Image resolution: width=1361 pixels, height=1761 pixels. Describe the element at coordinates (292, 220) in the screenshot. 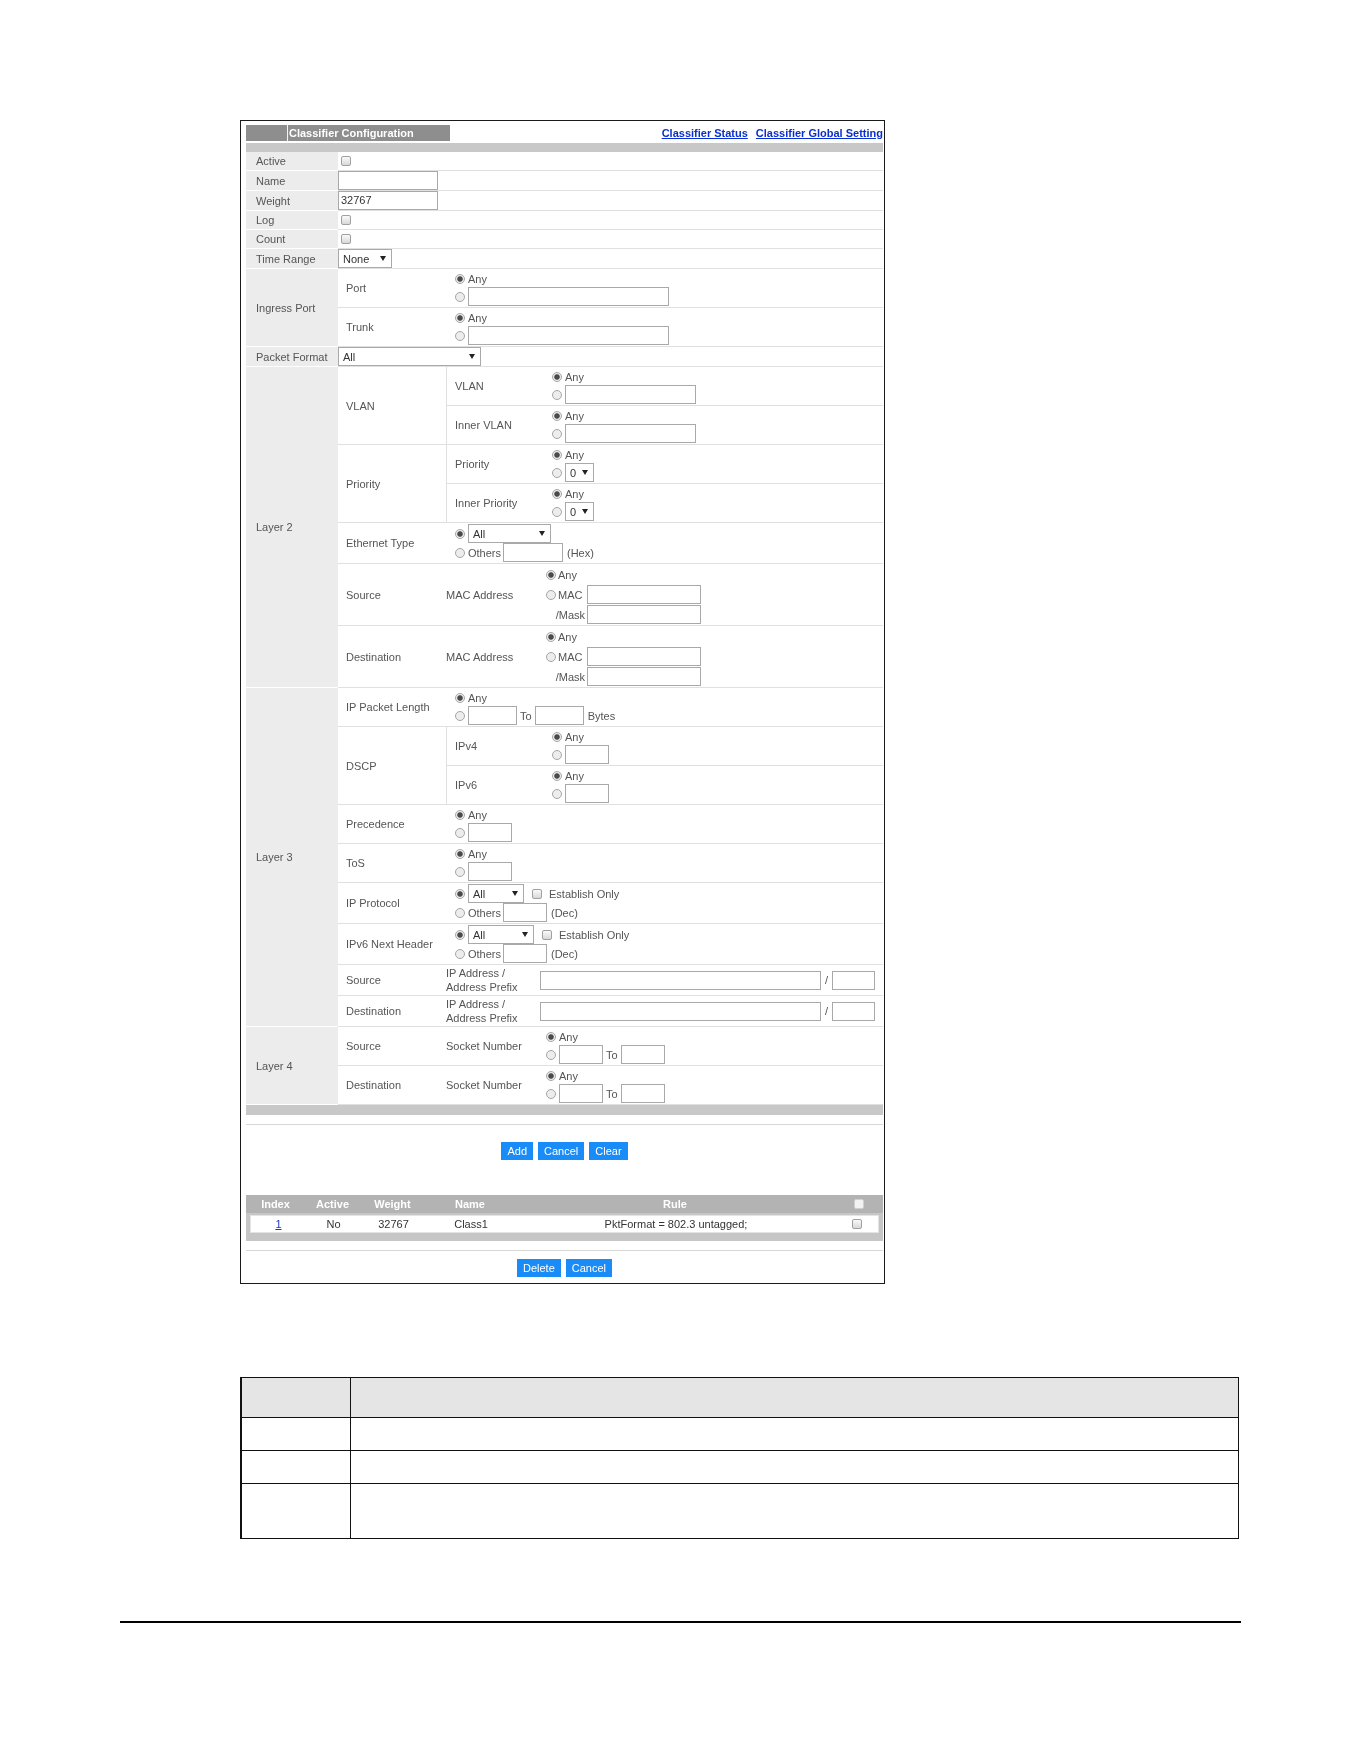

I see `label-cell: Log` at that location.